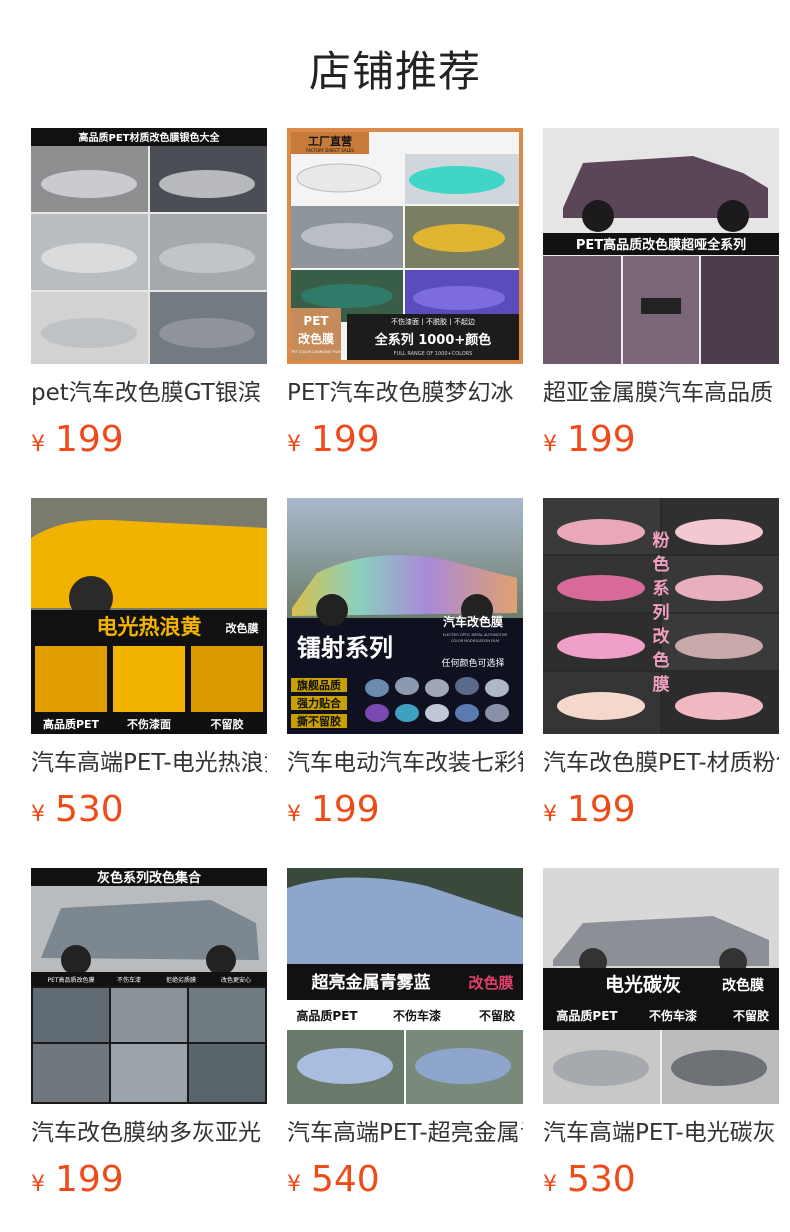 The image size is (790, 1232). What do you see at coordinates (149, 393) in the screenshot?
I see `product-name: pet汽车改色膜GT银滨` at bounding box center [149, 393].